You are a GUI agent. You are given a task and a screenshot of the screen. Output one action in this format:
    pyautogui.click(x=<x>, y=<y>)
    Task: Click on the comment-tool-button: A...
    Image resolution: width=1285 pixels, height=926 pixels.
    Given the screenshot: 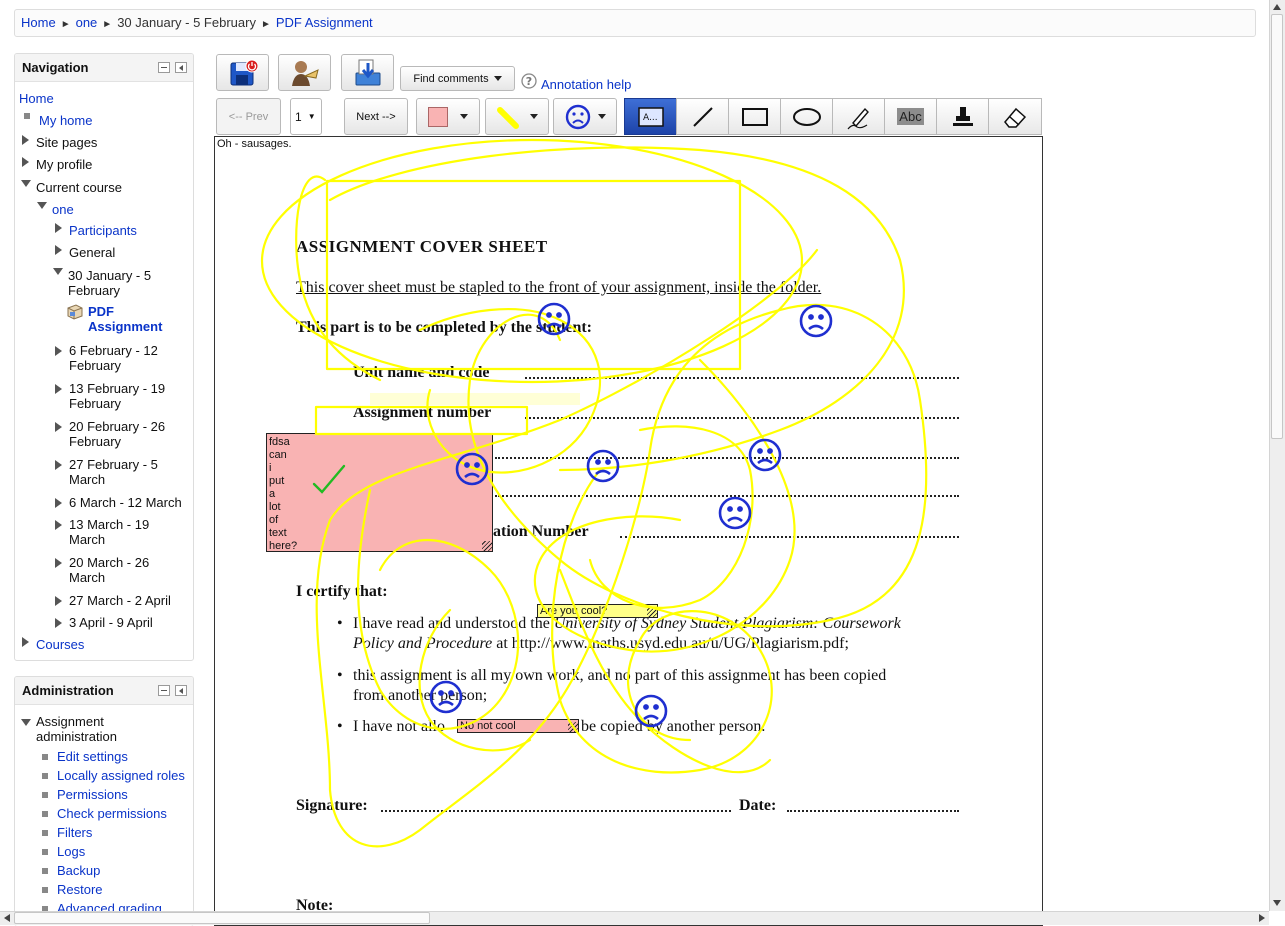 What is the action you would take?
    pyautogui.click(x=650, y=116)
    